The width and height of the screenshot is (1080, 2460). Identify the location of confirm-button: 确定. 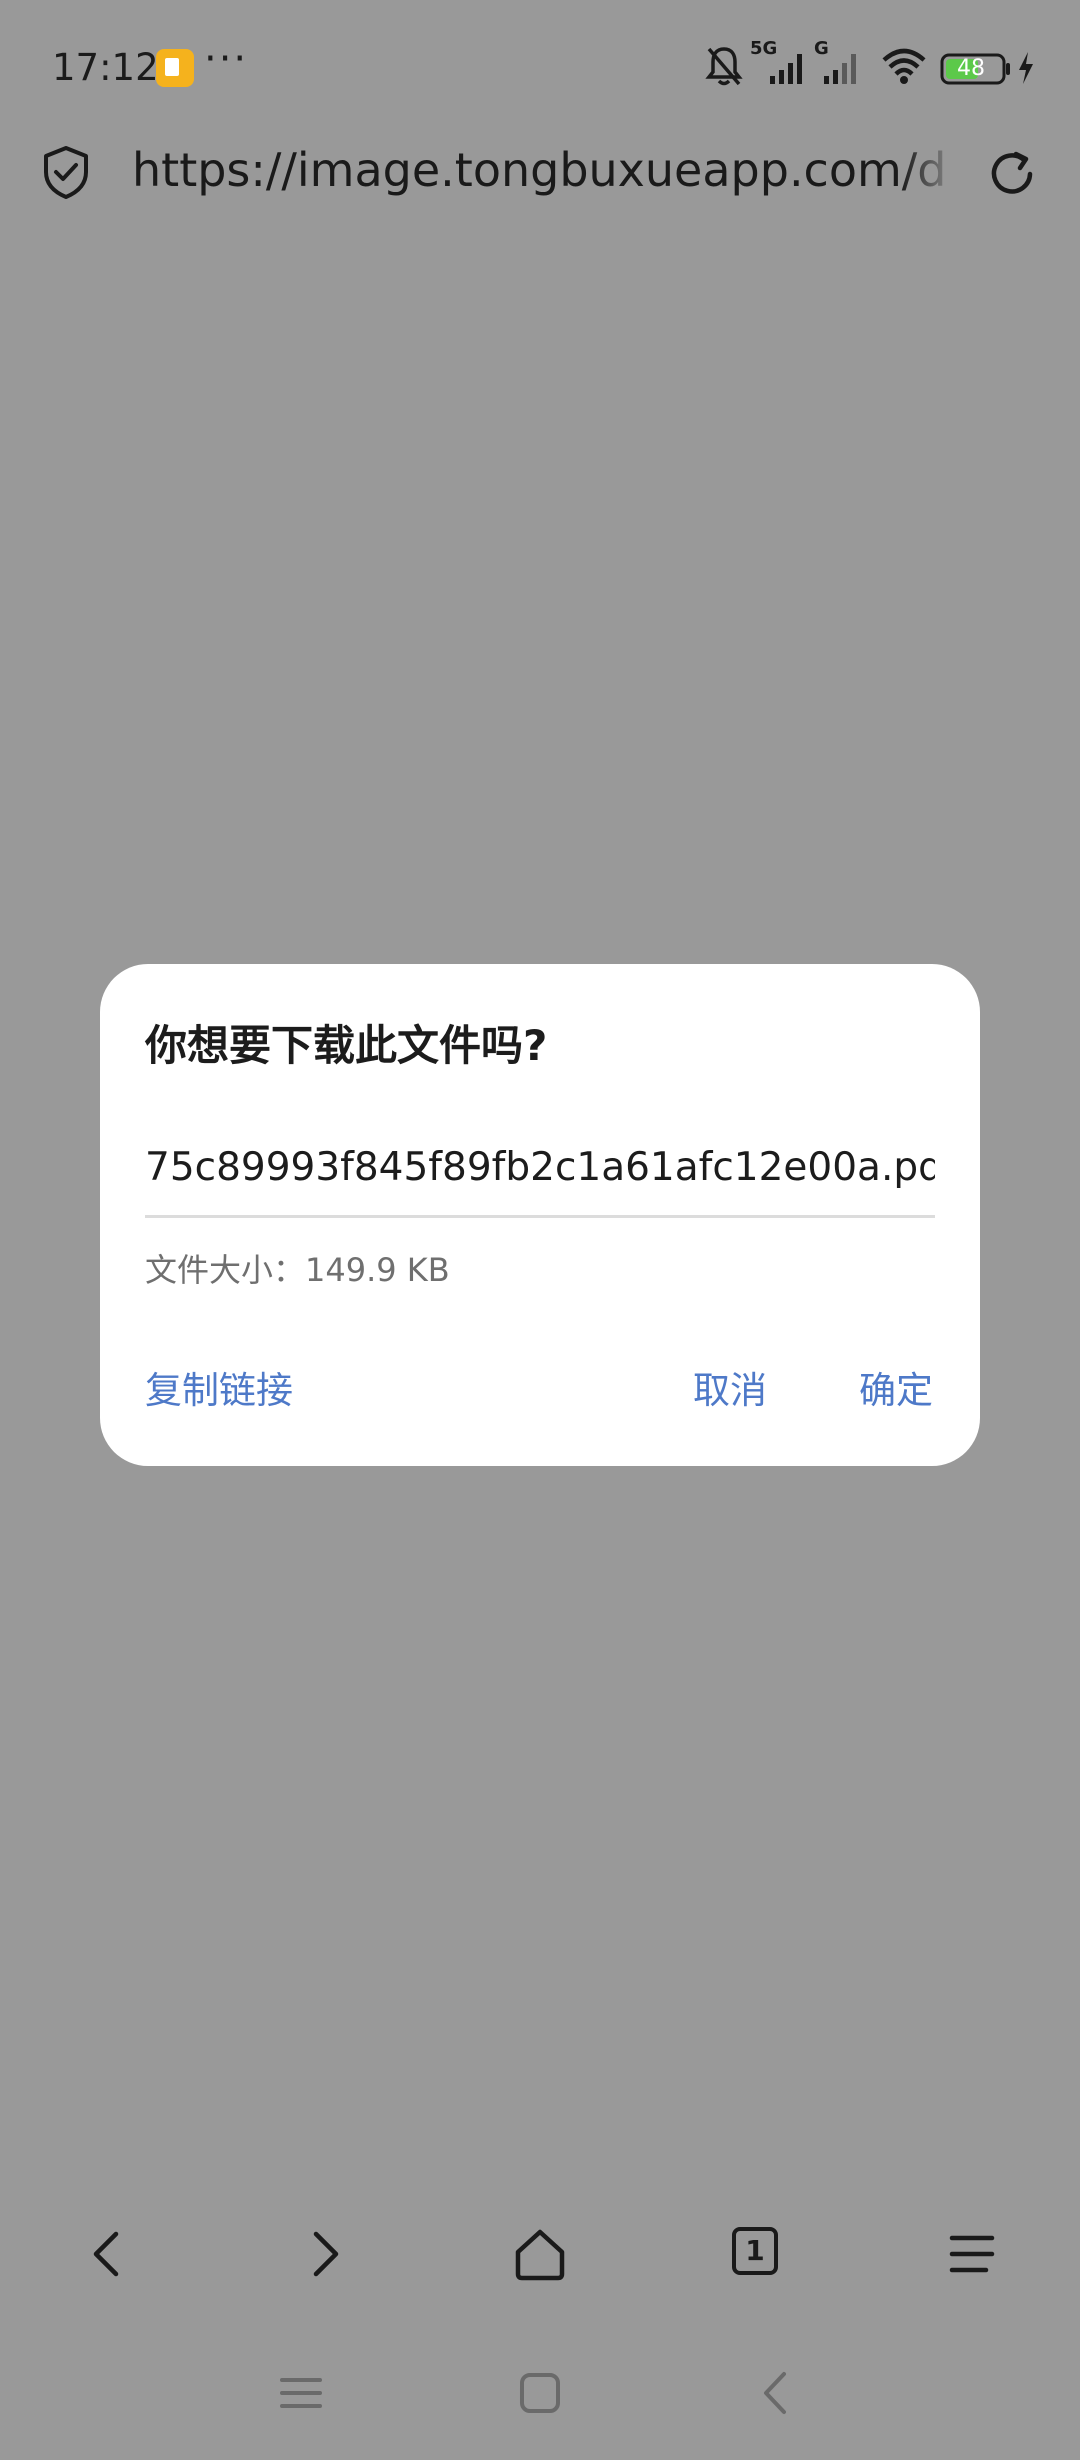
(896, 1391).